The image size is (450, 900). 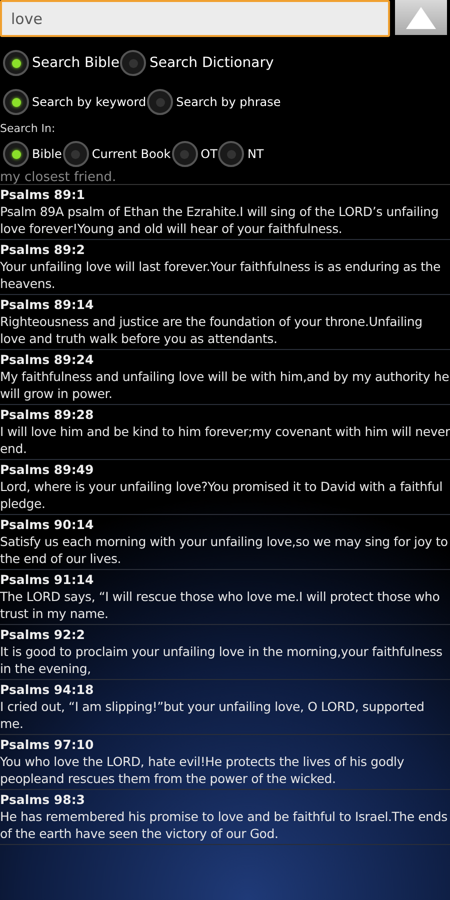 I want to click on verse-text: My faithfulness and unfailing love will be with him,and by my authority he will grow in power., so click(x=225, y=385).